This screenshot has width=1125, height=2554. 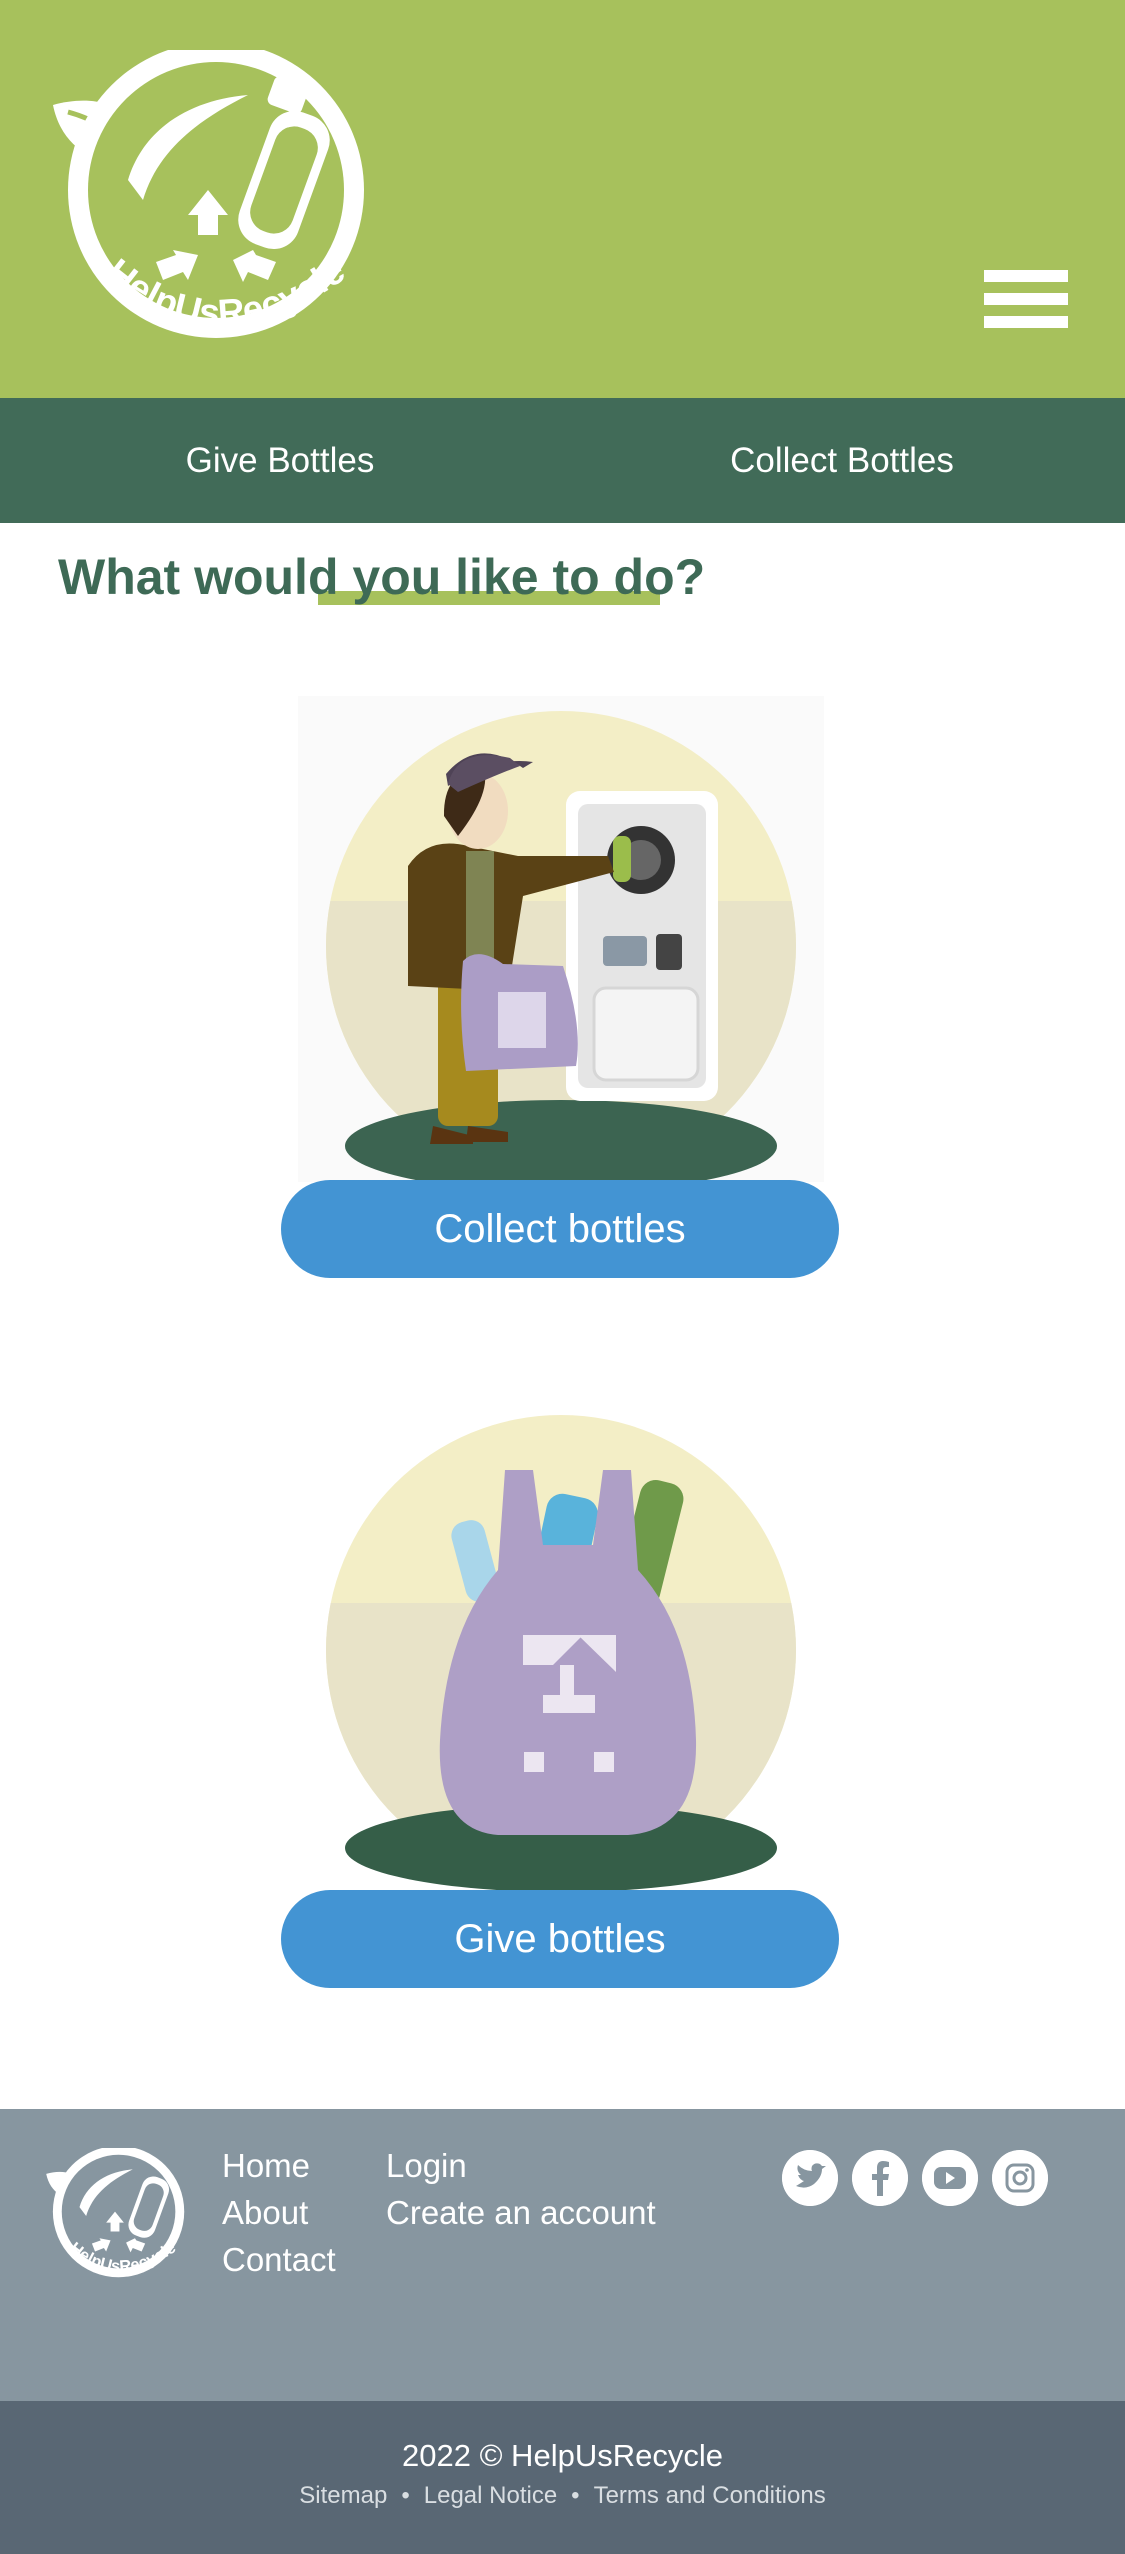 What do you see at coordinates (521, 2213) in the screenshot?
I see `footer-link-create-account: Create an account` at bounding box center [521, 2213].